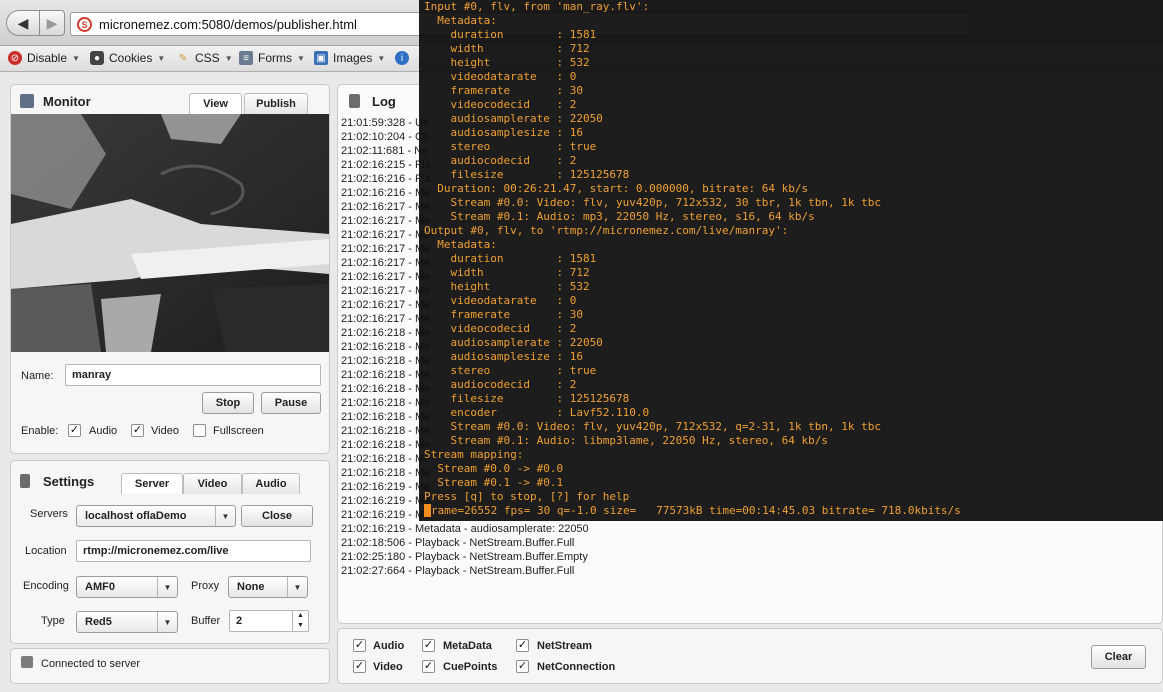 Image resolution: width=1163 pixels, height=692 pixels. Describe the element at coordinates (537, 6) in the screenshot. I see `terminal-line: Input #0, flv, from 'man_ray.flv':` at that location.